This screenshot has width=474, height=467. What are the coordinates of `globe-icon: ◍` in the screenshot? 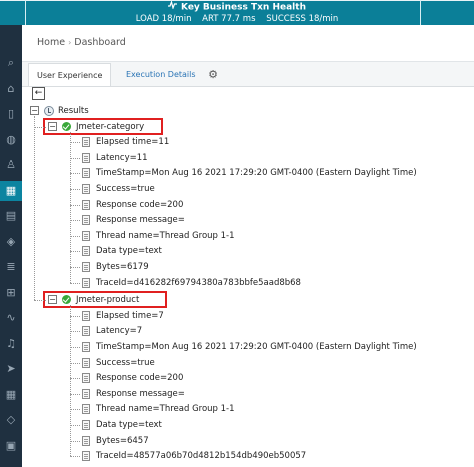 It's located at (11, 140).